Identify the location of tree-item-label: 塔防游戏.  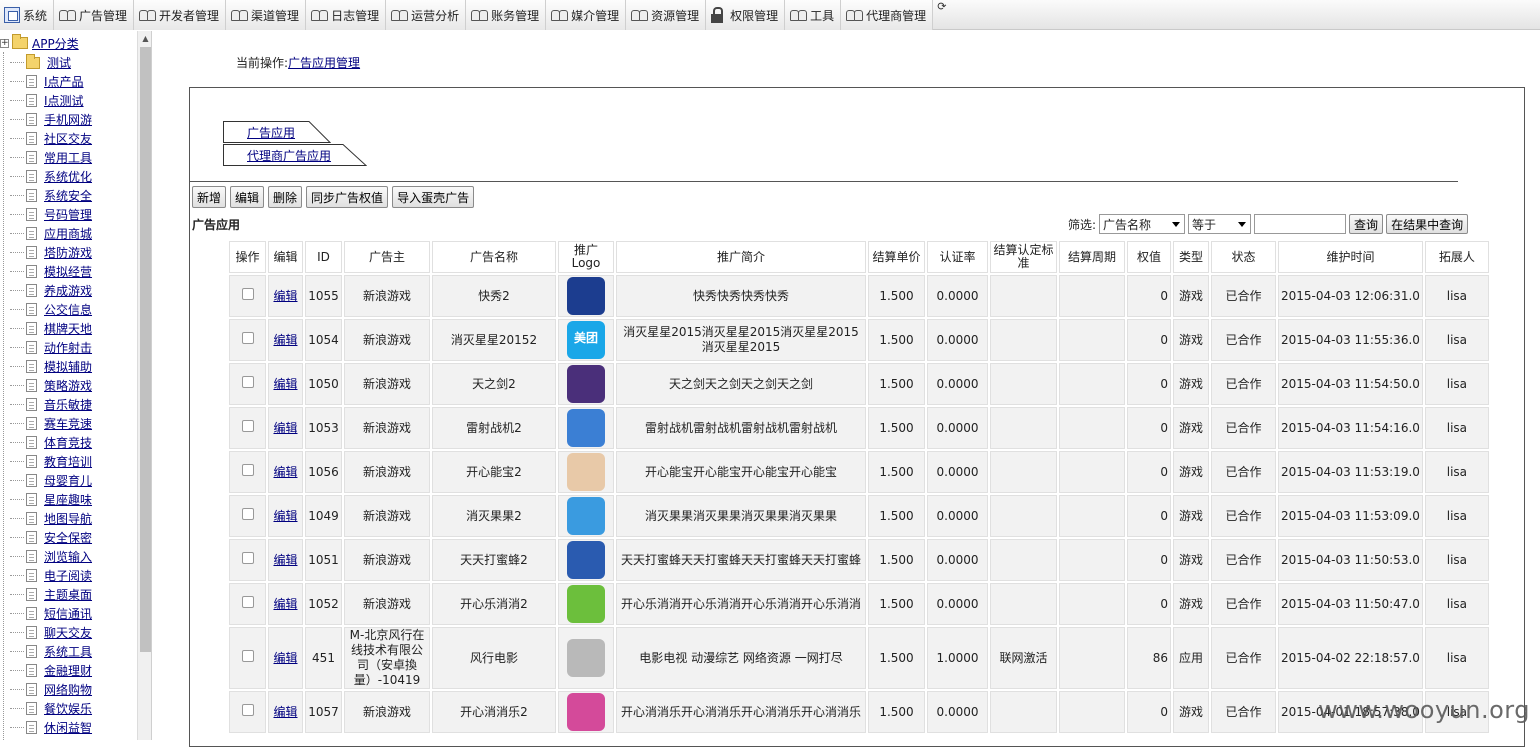
(68, 252).